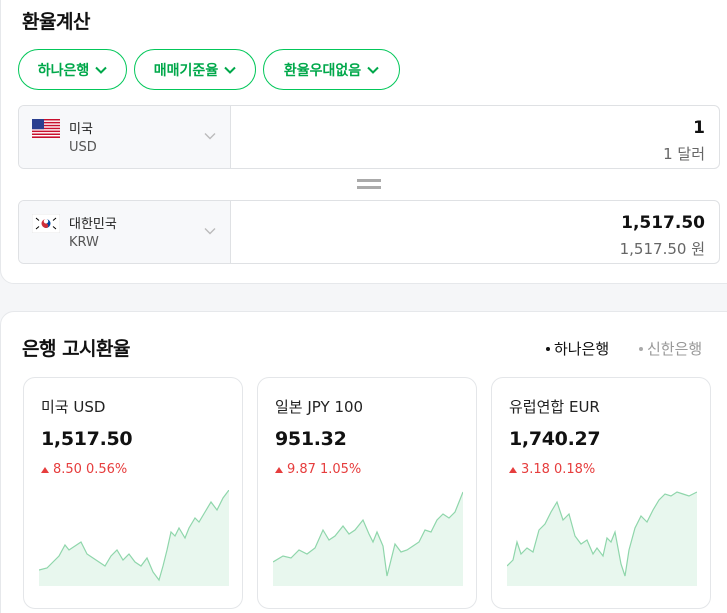  I want to click on rate-change-percent: 0.18%, so click(574, 469).